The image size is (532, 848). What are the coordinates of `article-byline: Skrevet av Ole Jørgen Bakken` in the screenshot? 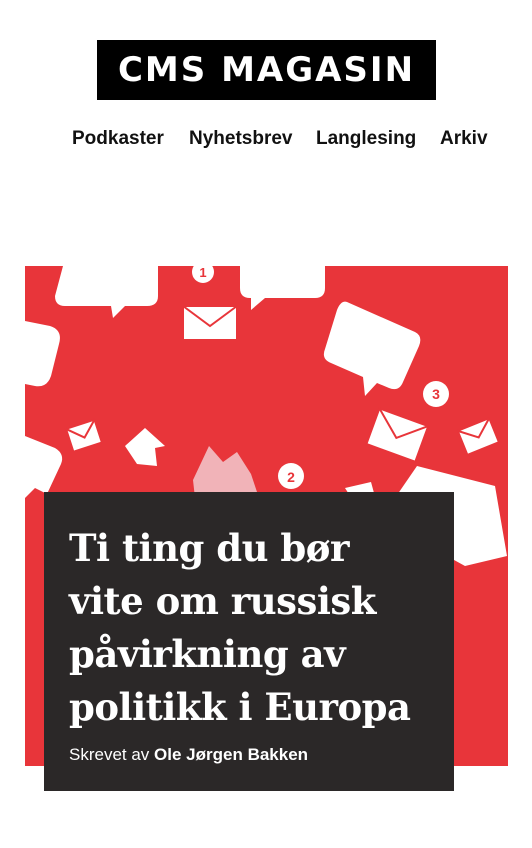 It's located at (188, 755).